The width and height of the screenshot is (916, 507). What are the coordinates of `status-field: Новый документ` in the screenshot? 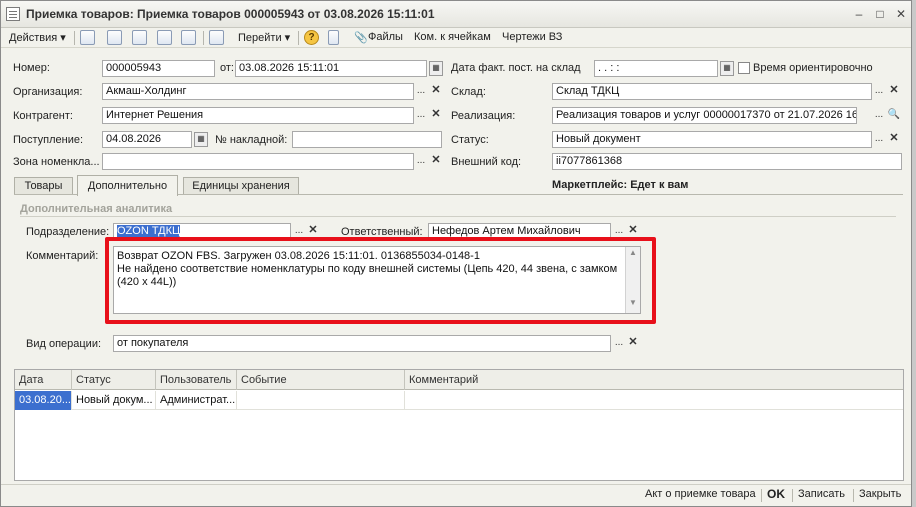 It's located at (712, 139).